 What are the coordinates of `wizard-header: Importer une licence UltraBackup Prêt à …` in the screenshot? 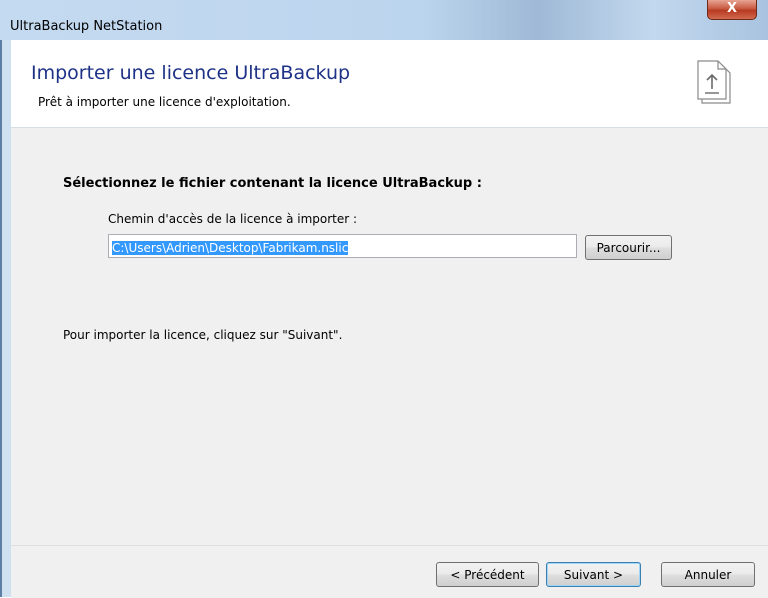 It's located at (389, 84).